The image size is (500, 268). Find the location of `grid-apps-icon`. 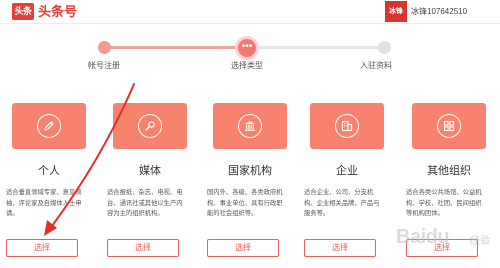

grid-apps-icon is located at coordinates (449, 126).